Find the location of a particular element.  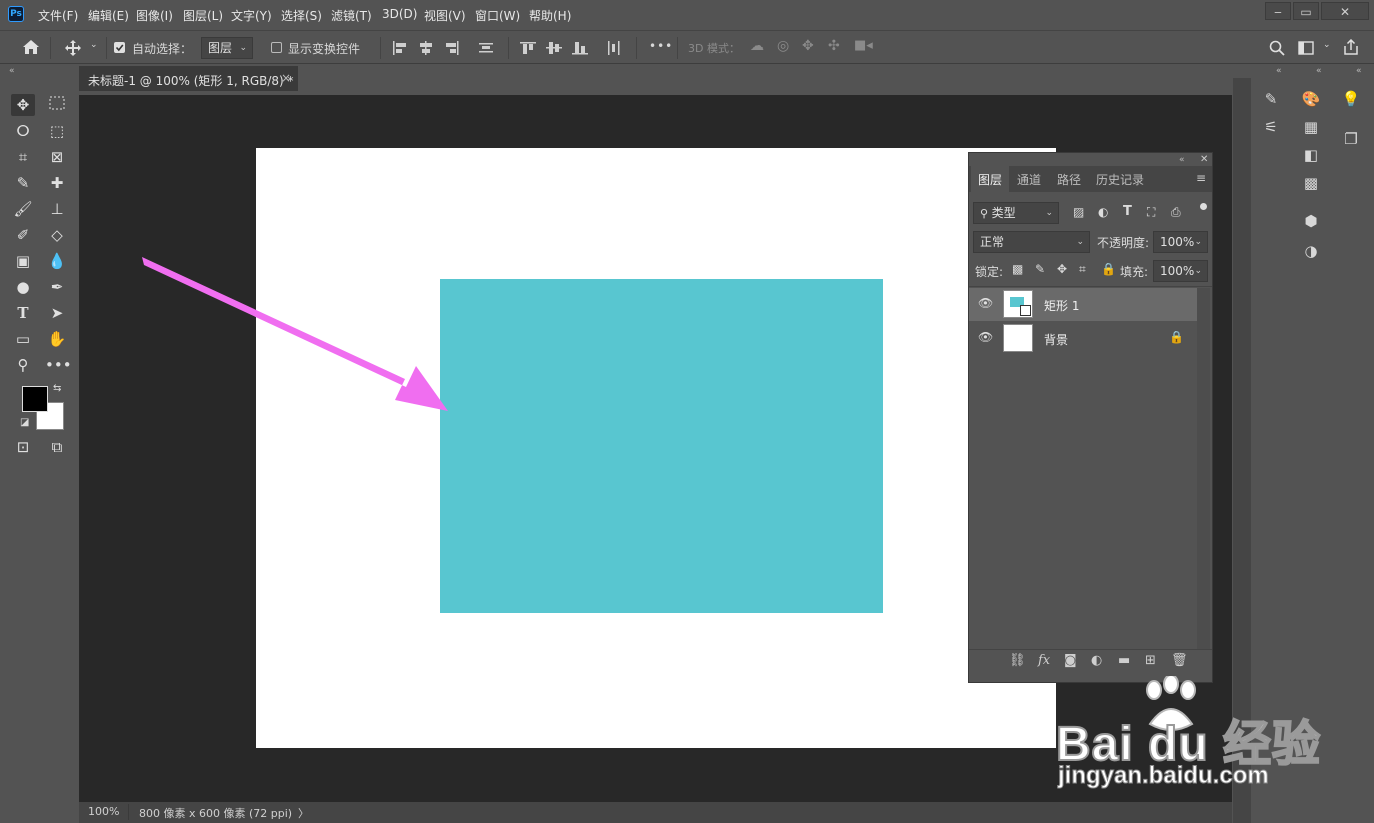

menu-layer: 图层(L) is located at coordinates (203, 15).